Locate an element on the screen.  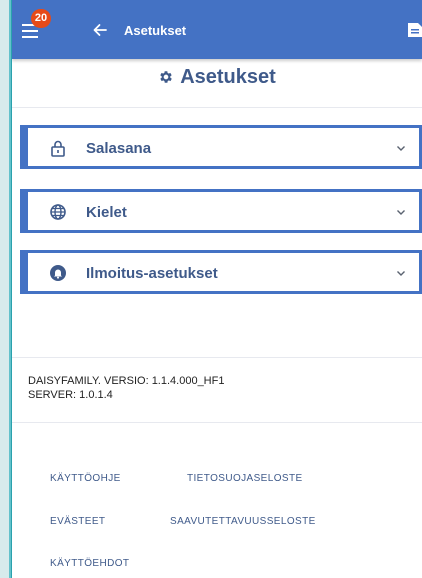
section-label: Kielet is located at coordinates (106, 212).